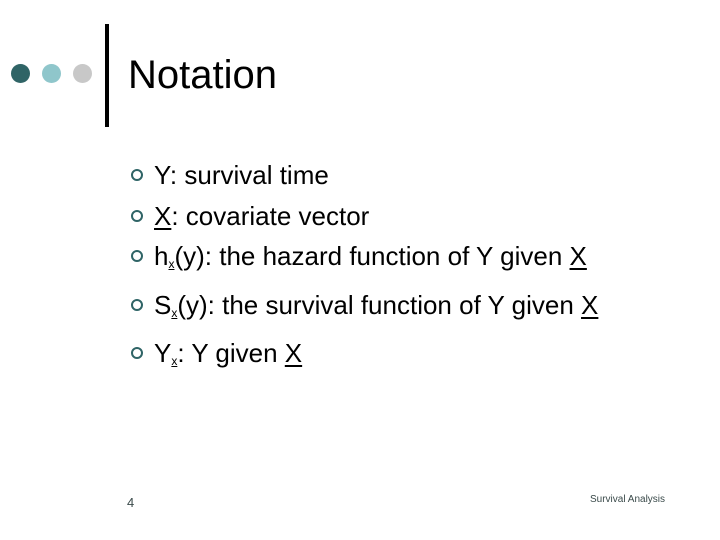  I want to click on bullet-text: : covariate vector, so click(270, 215).